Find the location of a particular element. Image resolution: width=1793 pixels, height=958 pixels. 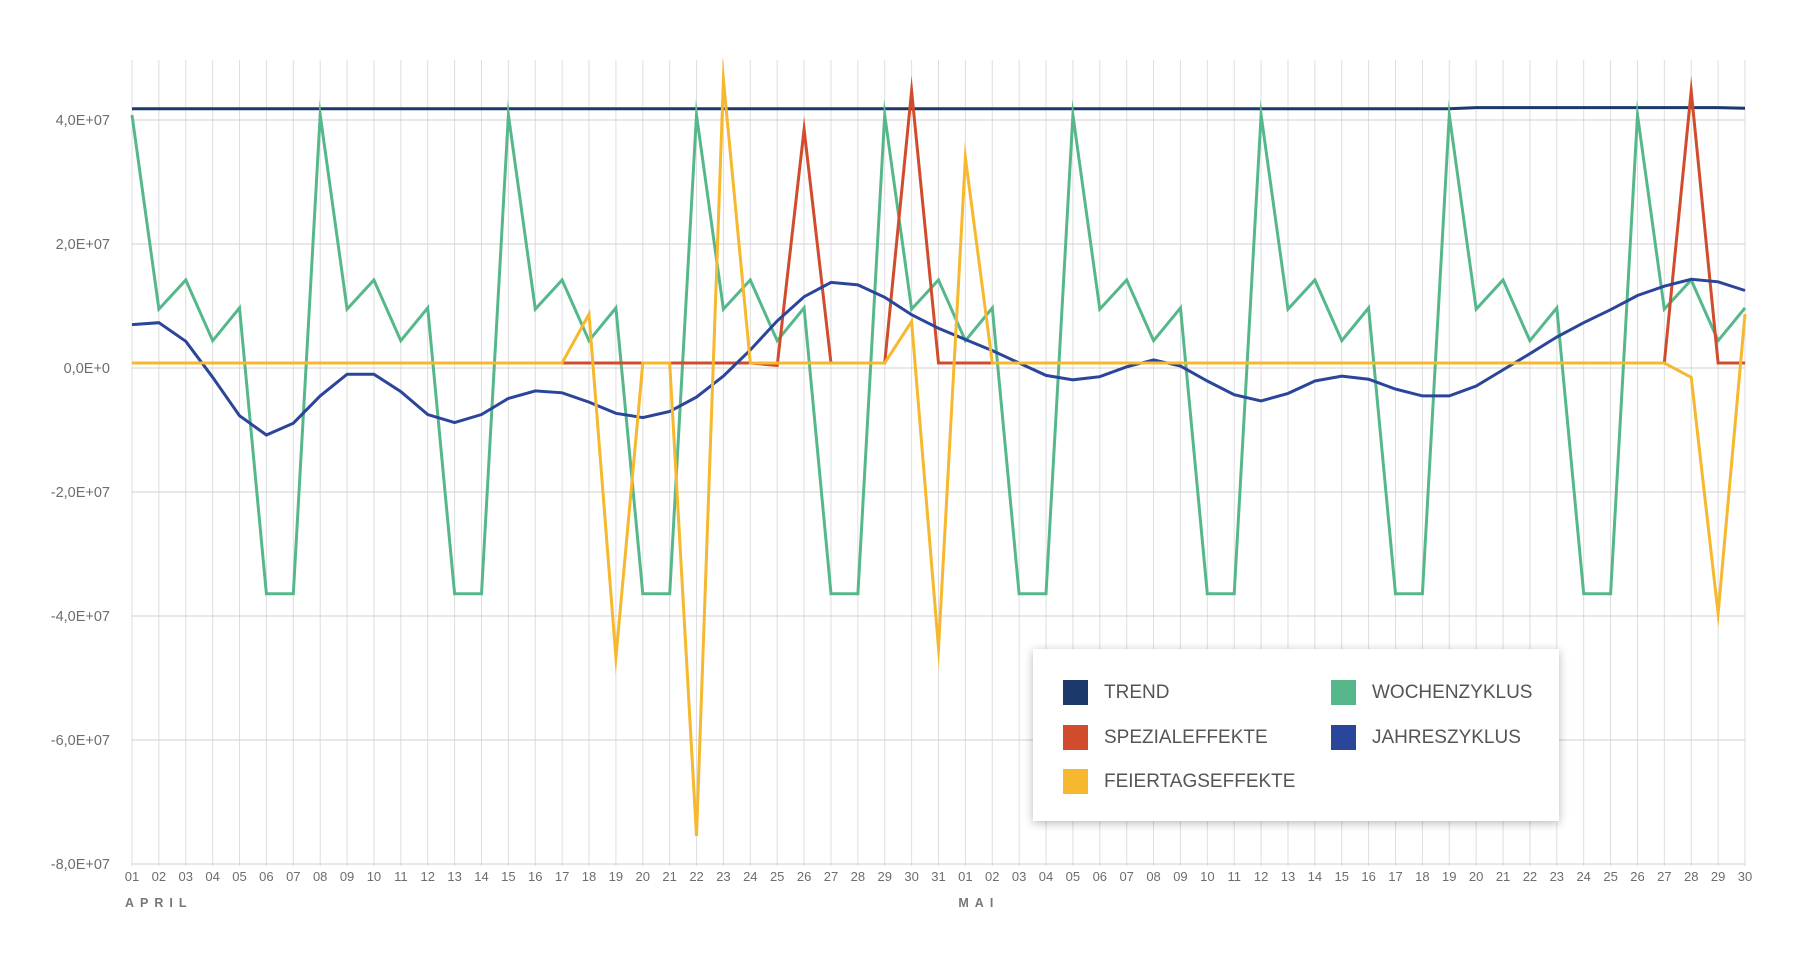

legend-label: TREND is located at coordinates (1137, 692).